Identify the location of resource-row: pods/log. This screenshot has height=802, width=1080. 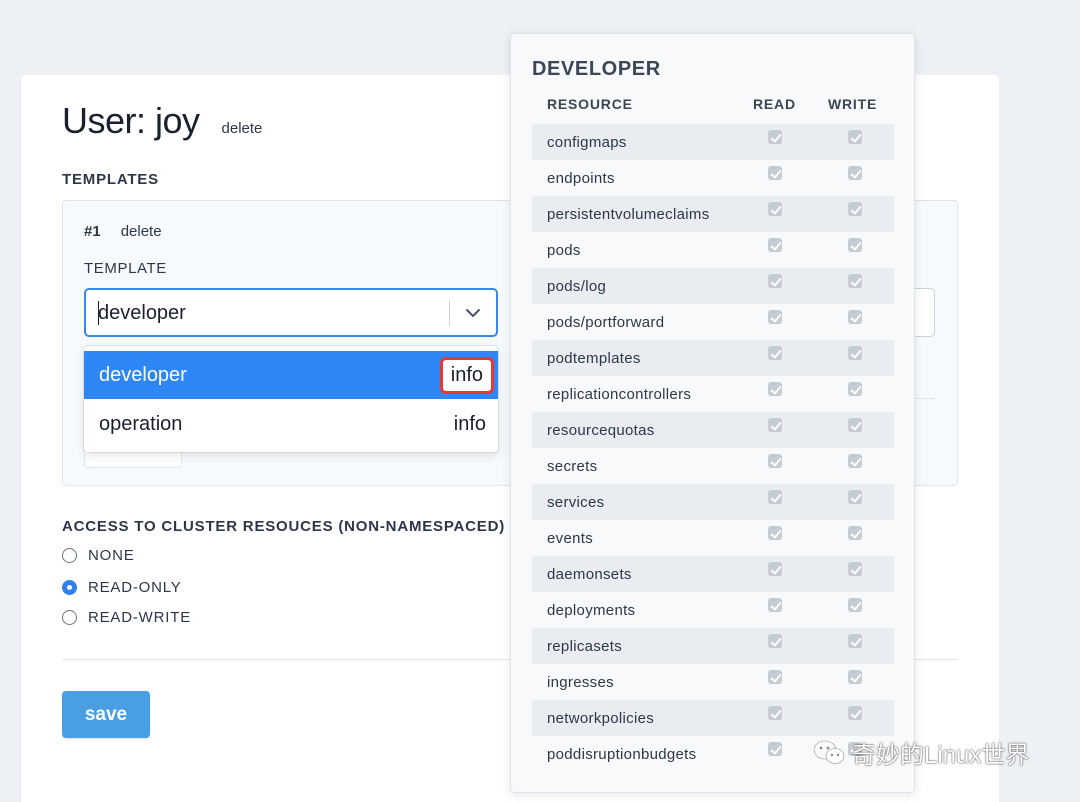
(713, 286).